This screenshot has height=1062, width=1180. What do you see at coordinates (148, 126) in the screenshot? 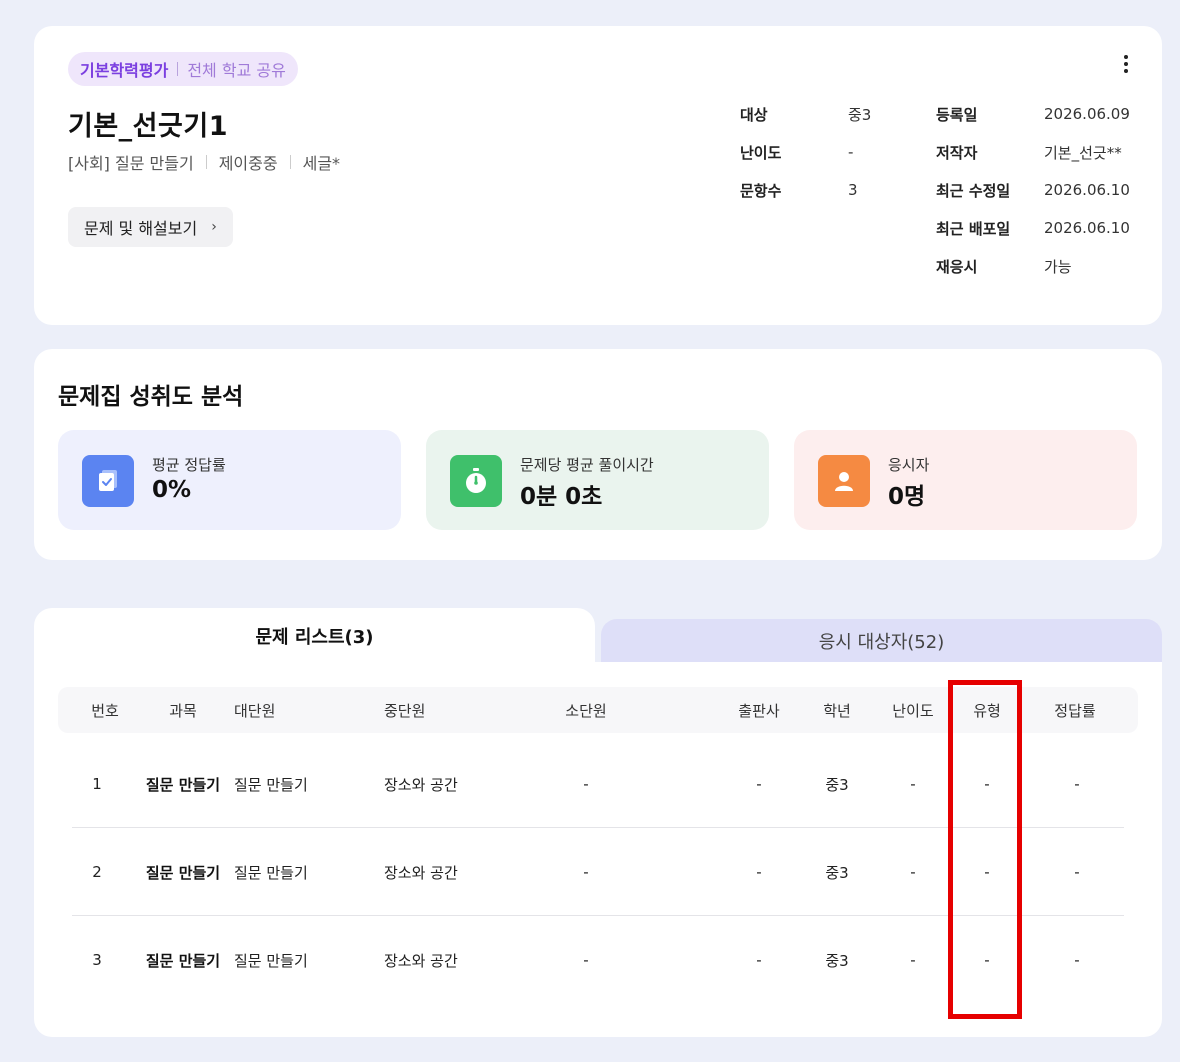
I see `page-title: 기본_선긋기1` at bounding box center [148, 126].